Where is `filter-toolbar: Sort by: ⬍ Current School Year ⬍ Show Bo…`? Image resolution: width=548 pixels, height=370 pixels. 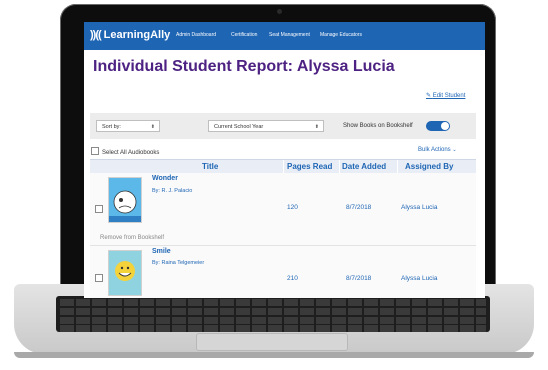 filter-toolbar: Sort by: ⬍ Current School Year ⬍ Show Bo… is located at coordinates (283, 126).